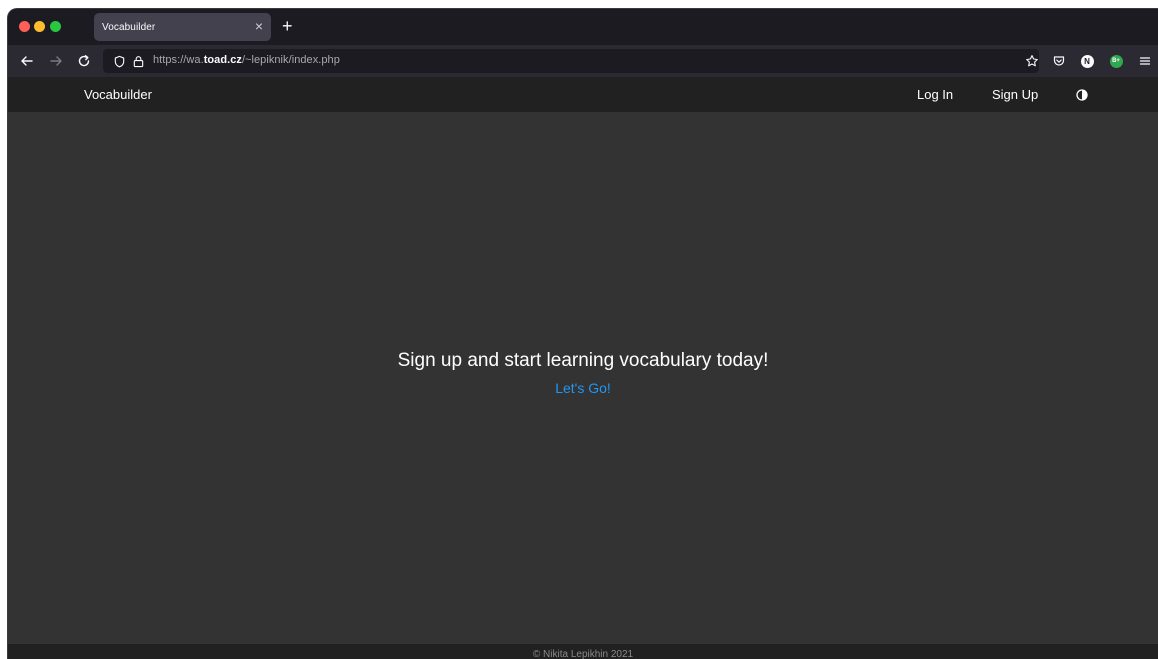 The height and width of the screenshot is (659, 1158). I want to click on tab-close-icon: ×, so click(259, 26).